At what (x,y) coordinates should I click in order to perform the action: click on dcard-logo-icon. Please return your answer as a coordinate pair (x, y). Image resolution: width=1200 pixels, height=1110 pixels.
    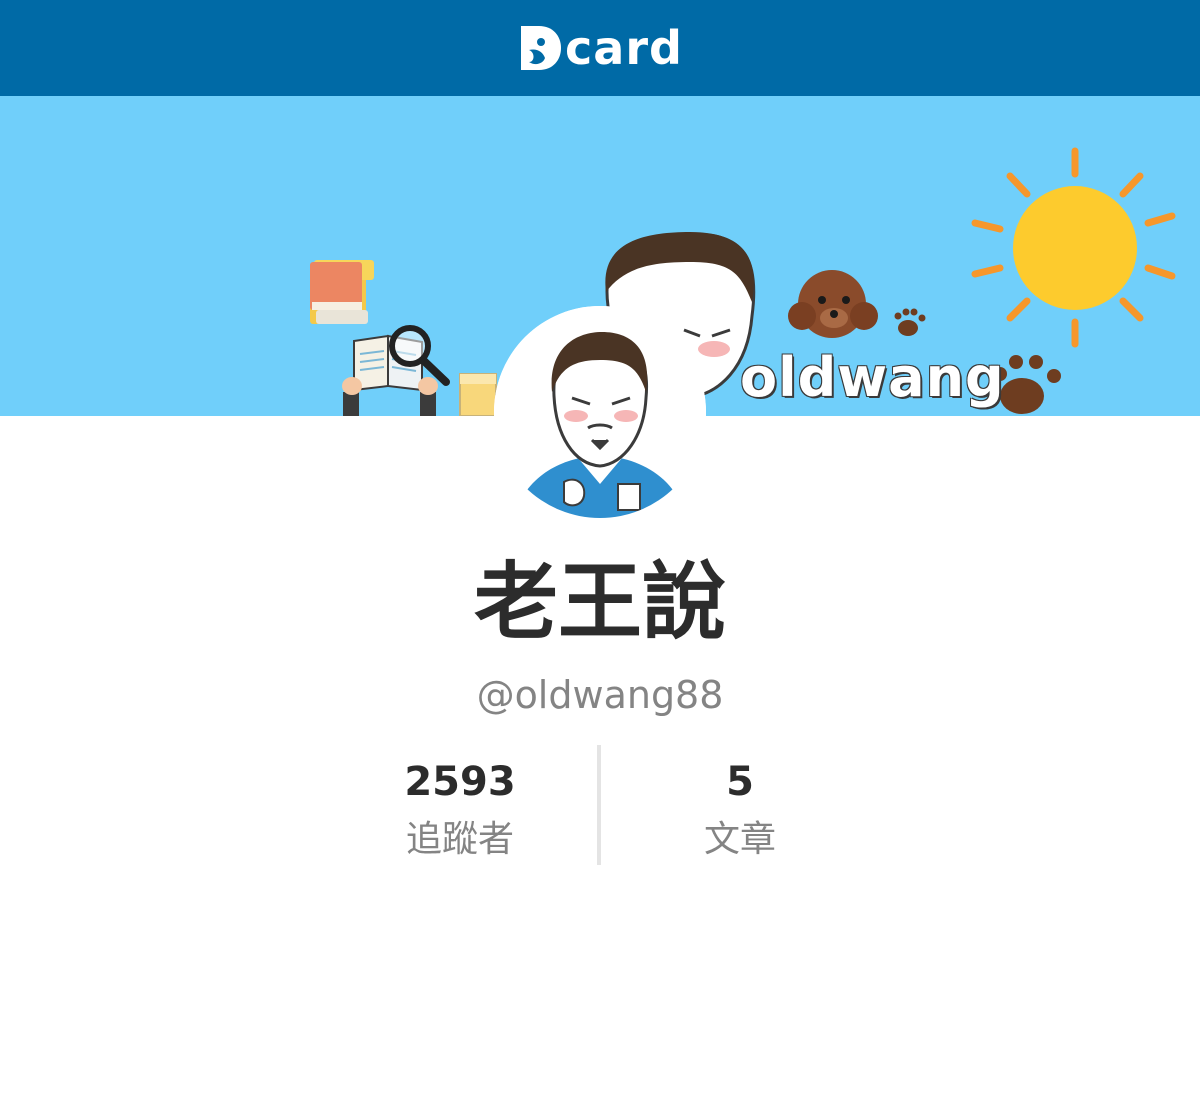
    Looking at the image, I should click on (541, 48).